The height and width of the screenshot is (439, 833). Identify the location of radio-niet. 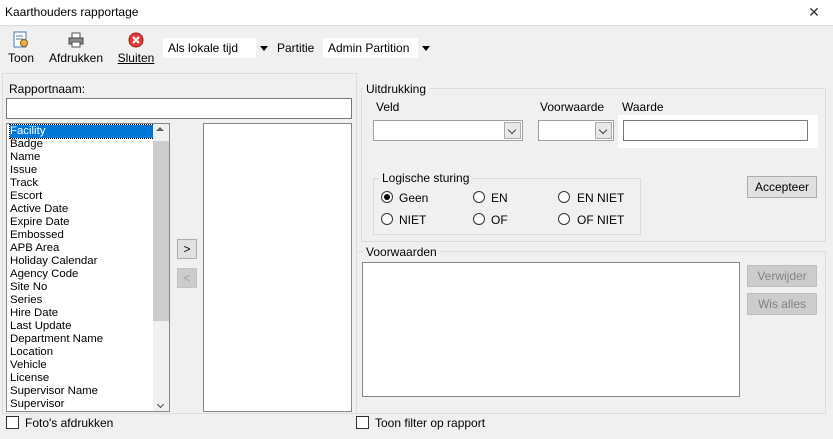
(387, 219).